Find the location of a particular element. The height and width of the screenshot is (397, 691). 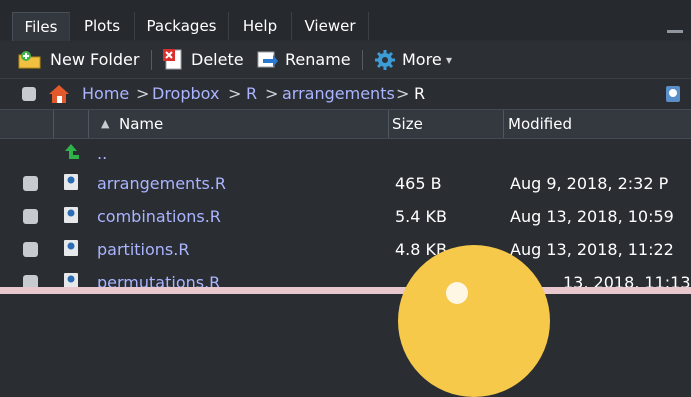

table-row: permutations.R 13, 2018, 11:13 is located at coordinates (345, 282).